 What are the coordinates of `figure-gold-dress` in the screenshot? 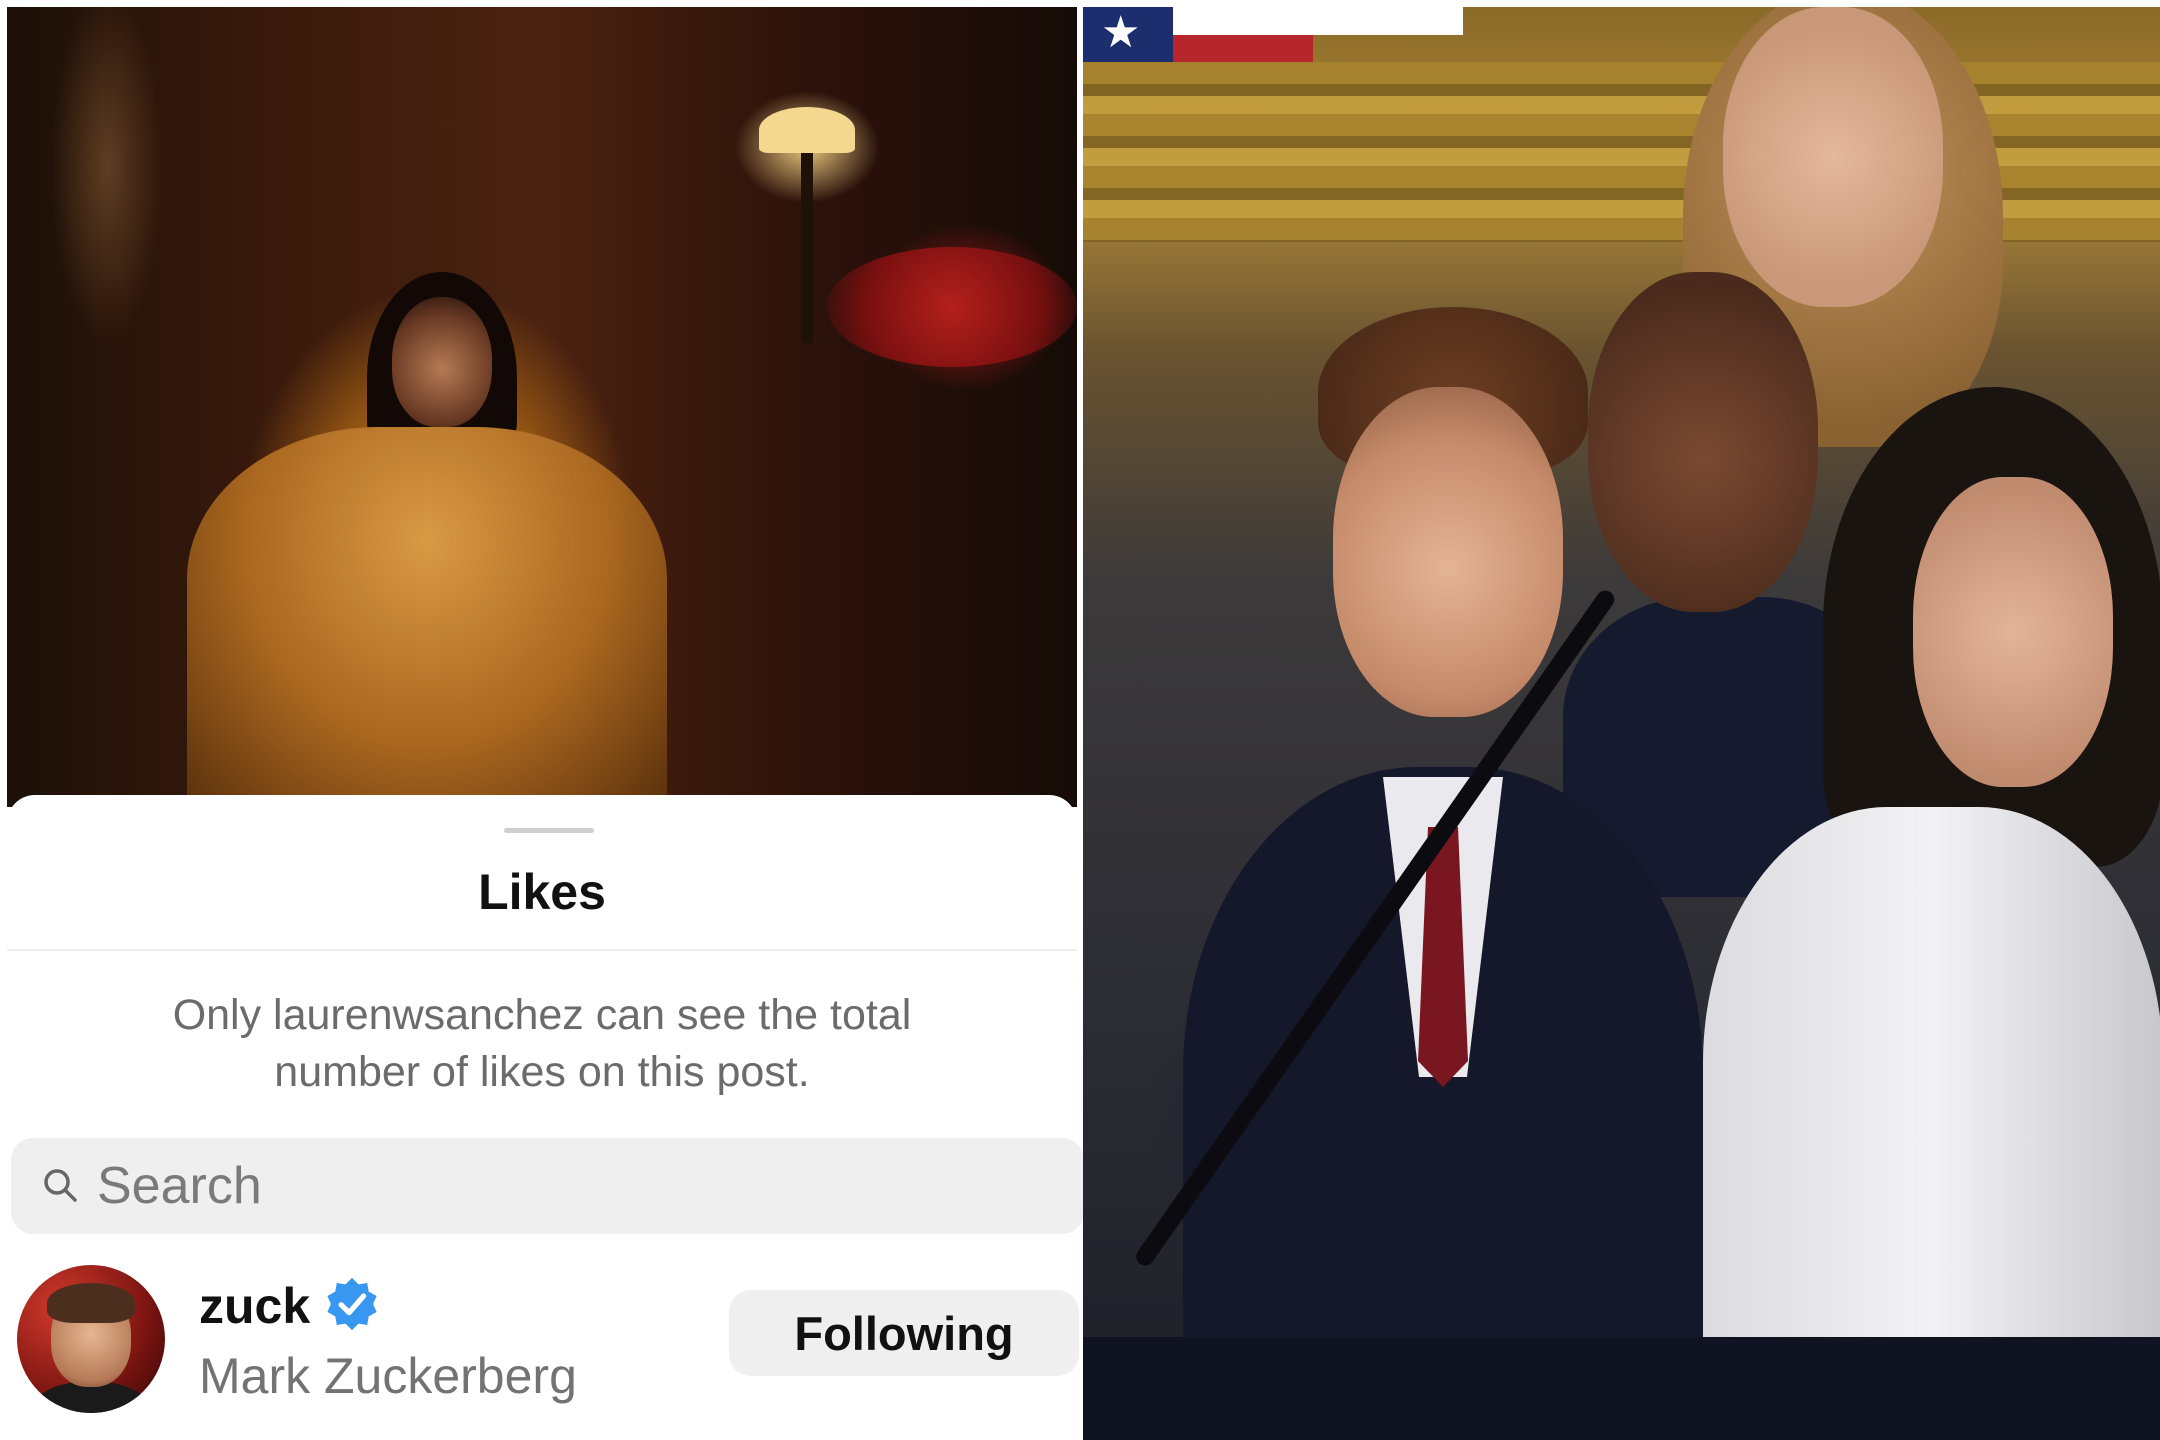 It's located at (427, 617).